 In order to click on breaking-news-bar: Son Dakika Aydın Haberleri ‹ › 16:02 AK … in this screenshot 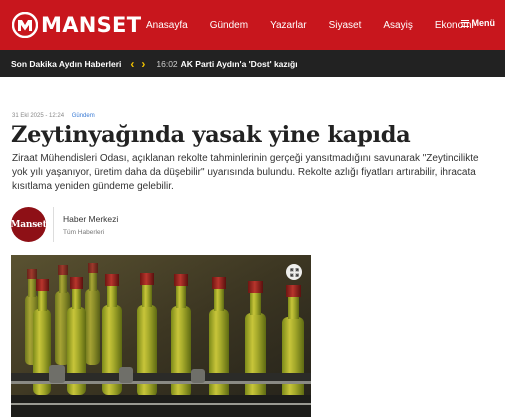, I will do `click(252, 63)`.